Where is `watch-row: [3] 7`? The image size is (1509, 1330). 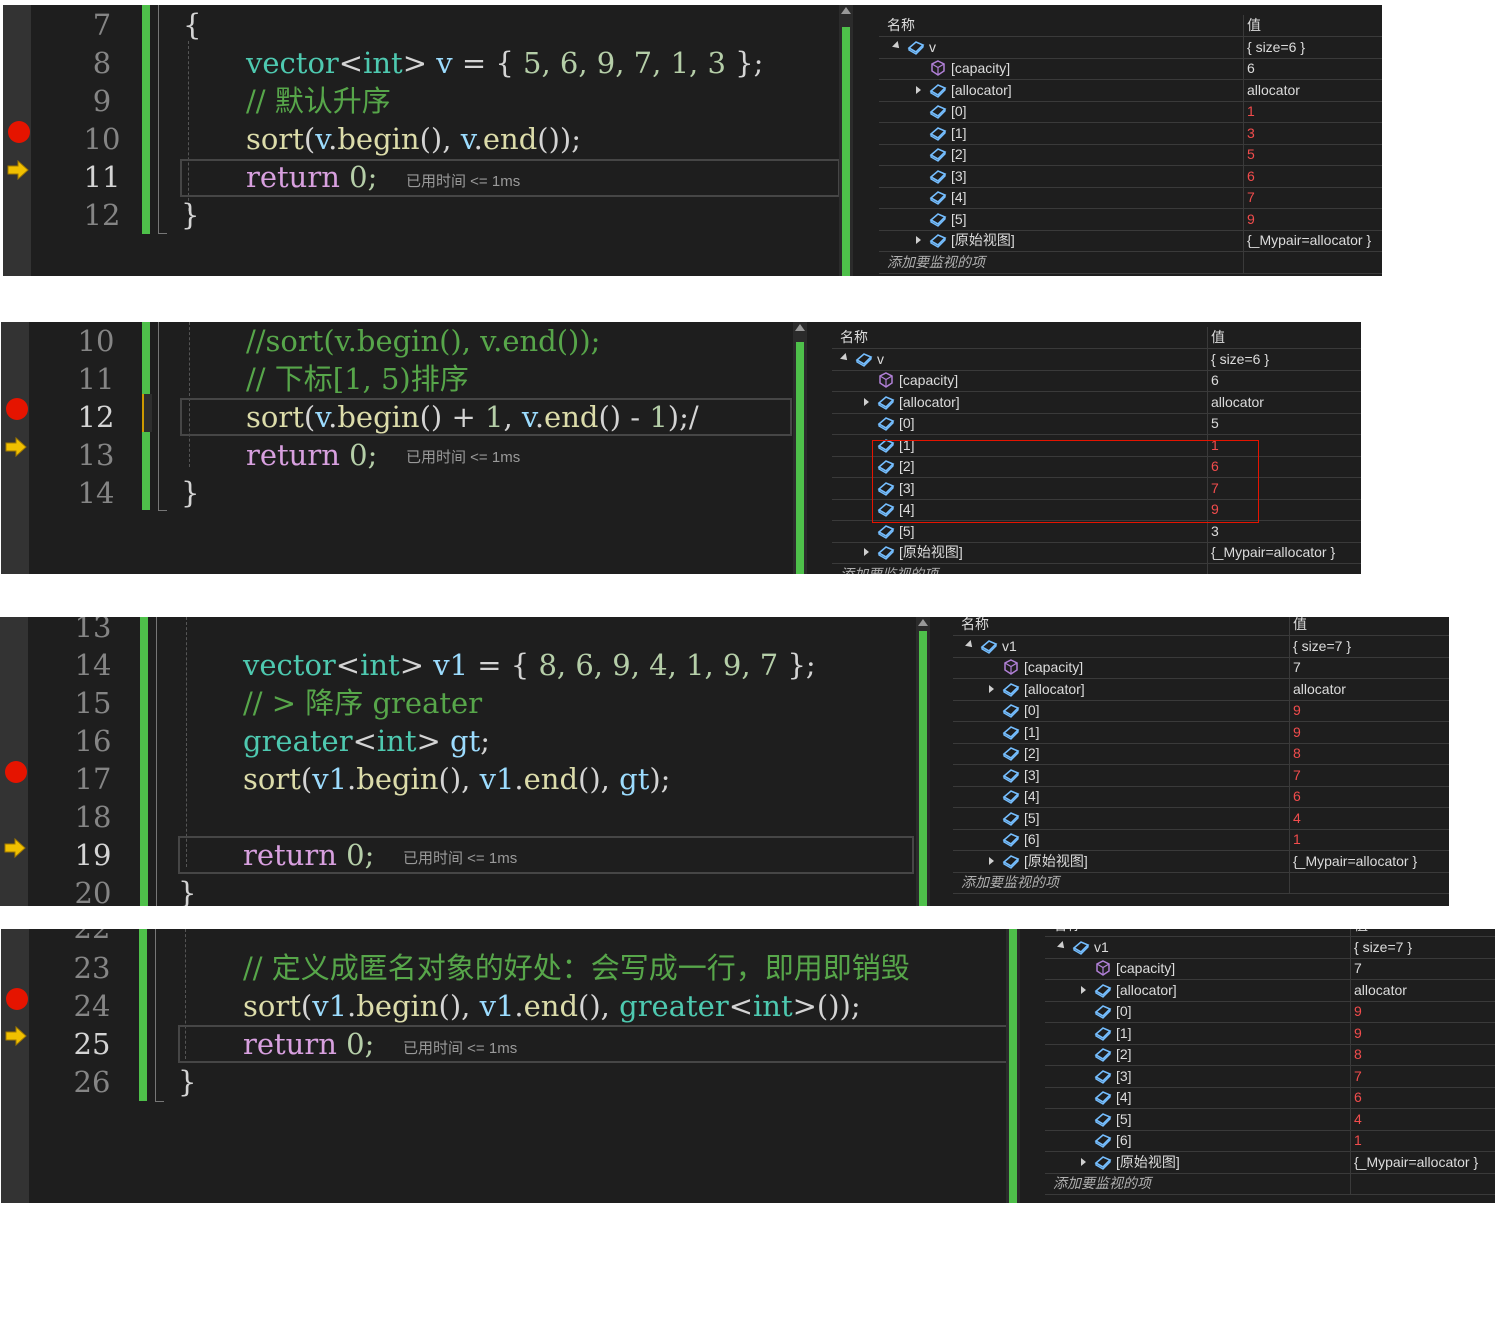 watch-row: [3] 7 is located at coordinates (1270, 1076).